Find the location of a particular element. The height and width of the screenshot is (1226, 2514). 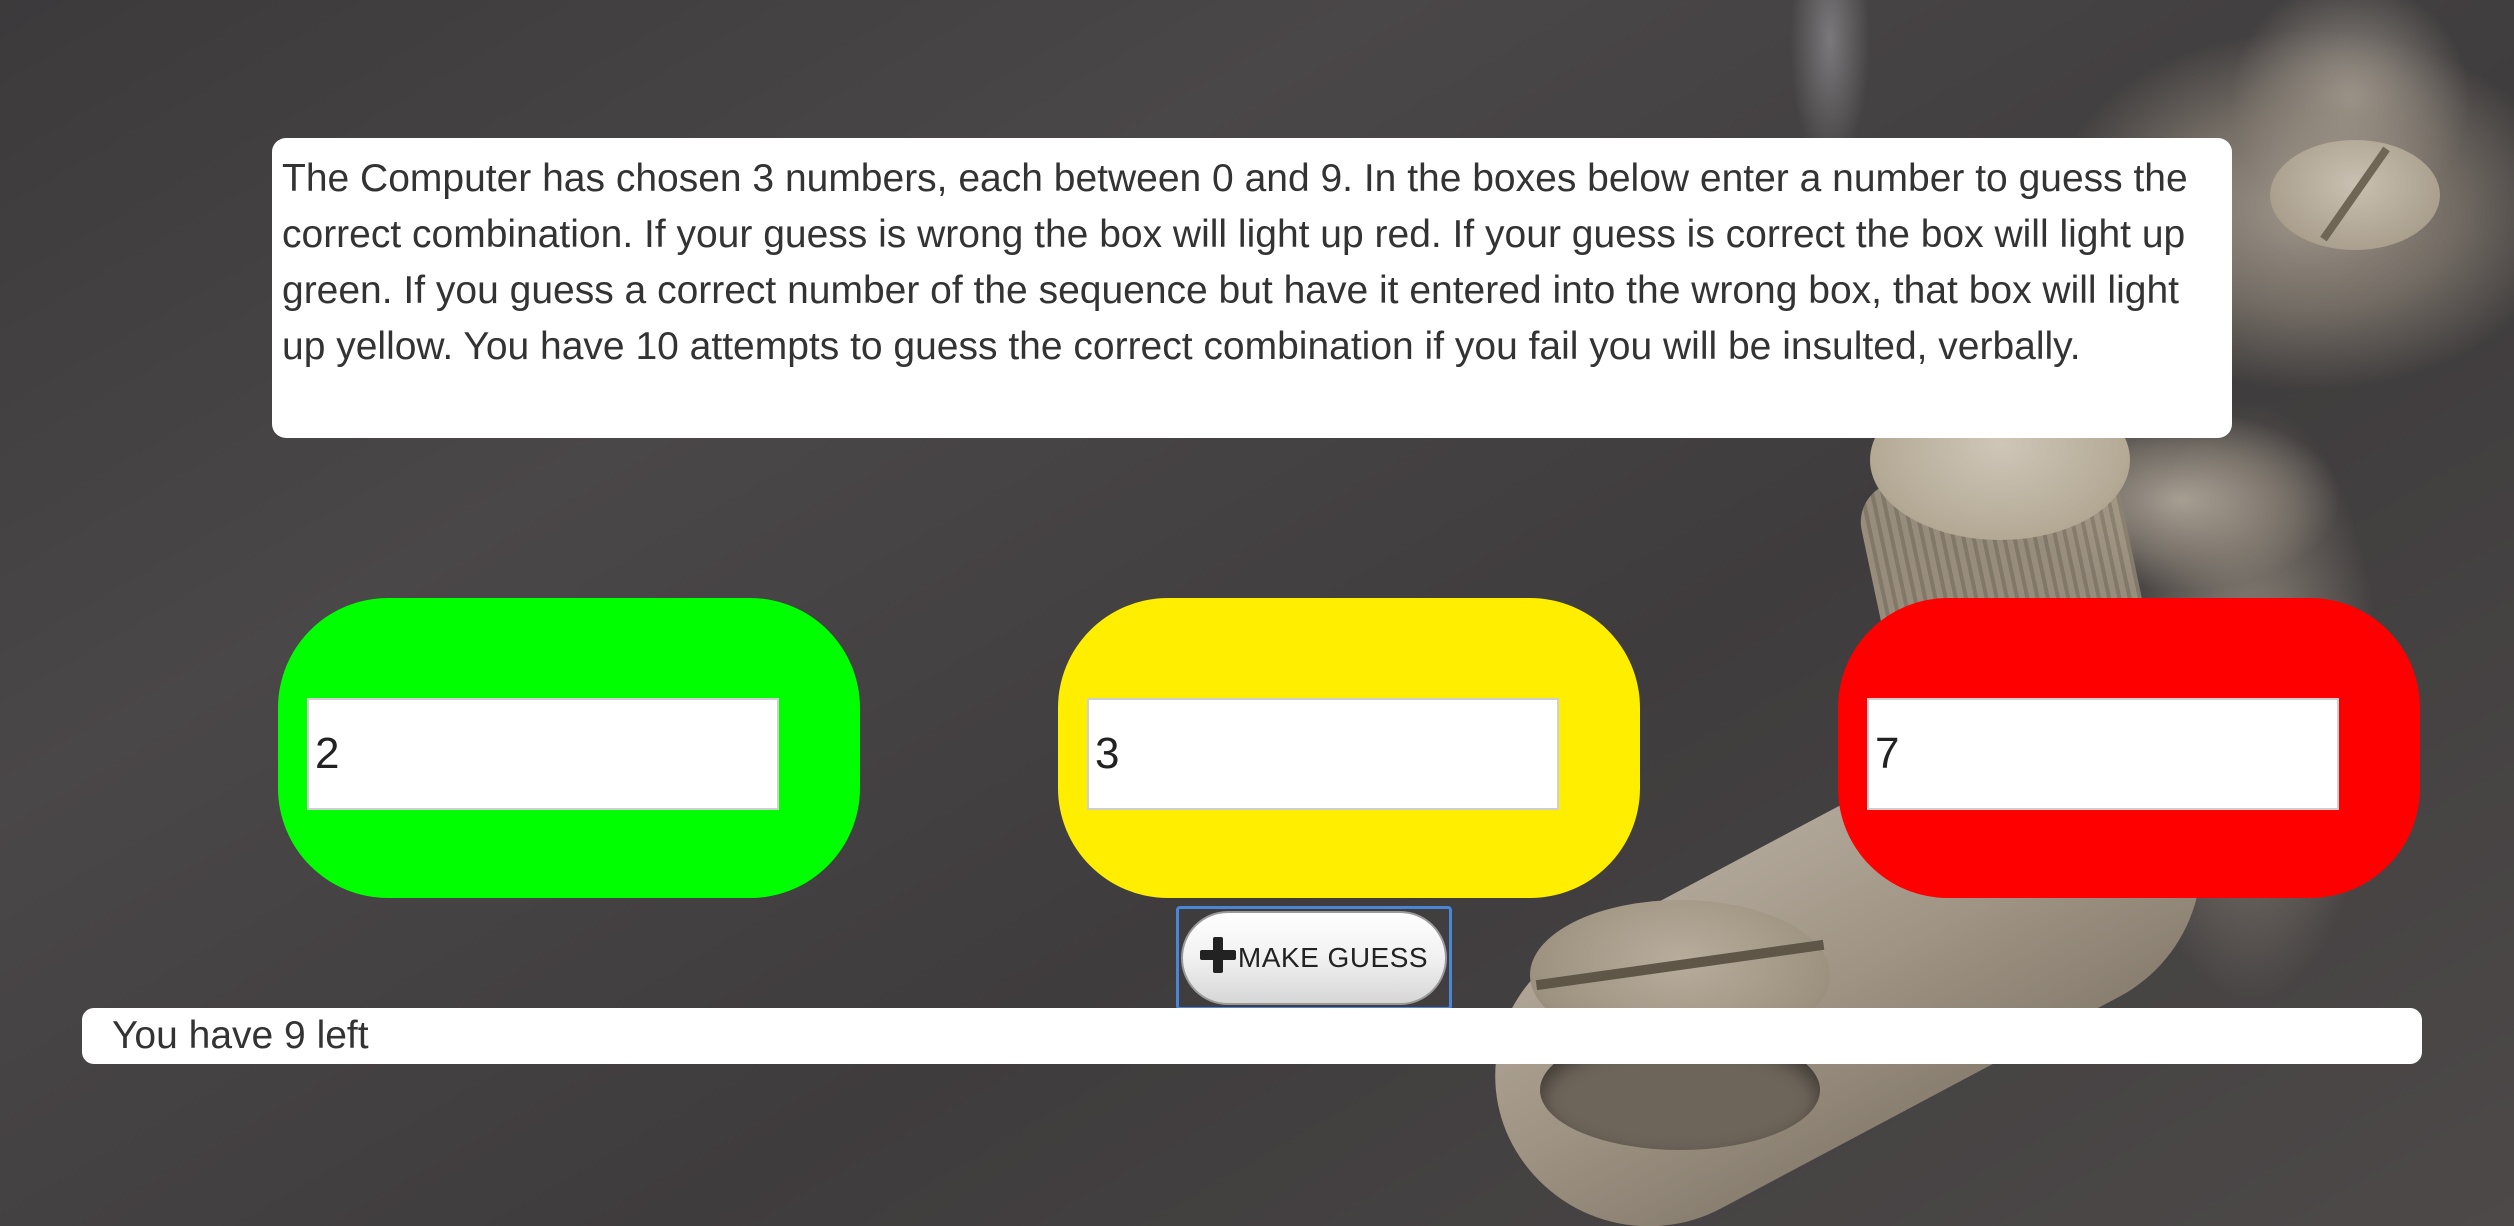

attempts-remaining-status: You have 9 left is located at coordinates (1252, 1036).